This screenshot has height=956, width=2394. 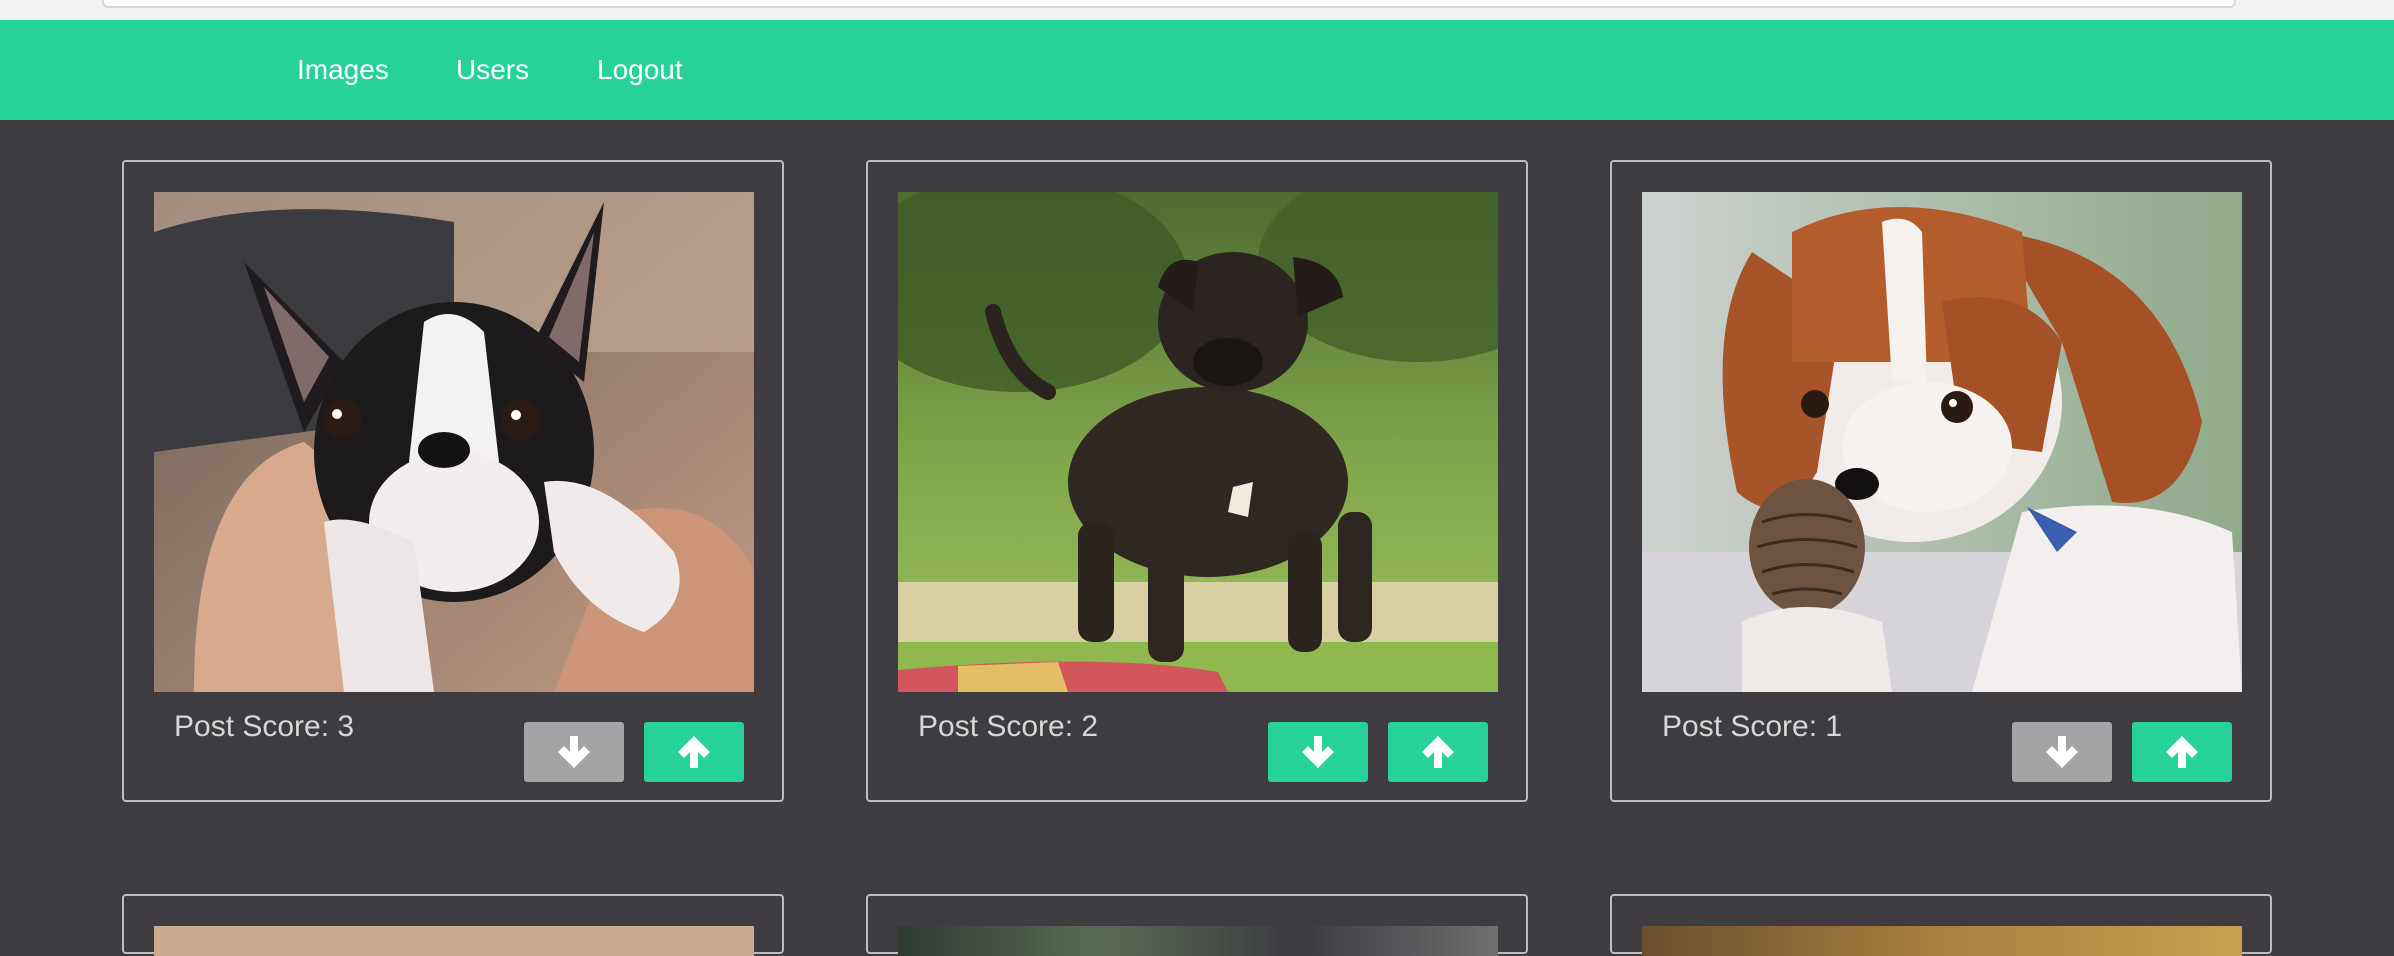 I want to click on post-image-boston-terrier-puppy, so click(x=454, y=442).